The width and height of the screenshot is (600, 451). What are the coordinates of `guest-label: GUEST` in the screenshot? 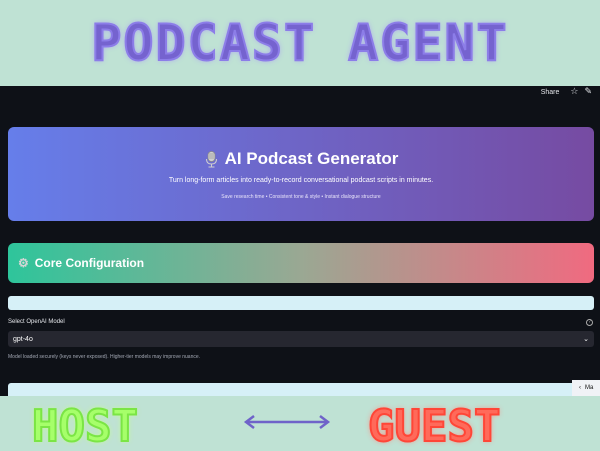 It's located at (434, 425).